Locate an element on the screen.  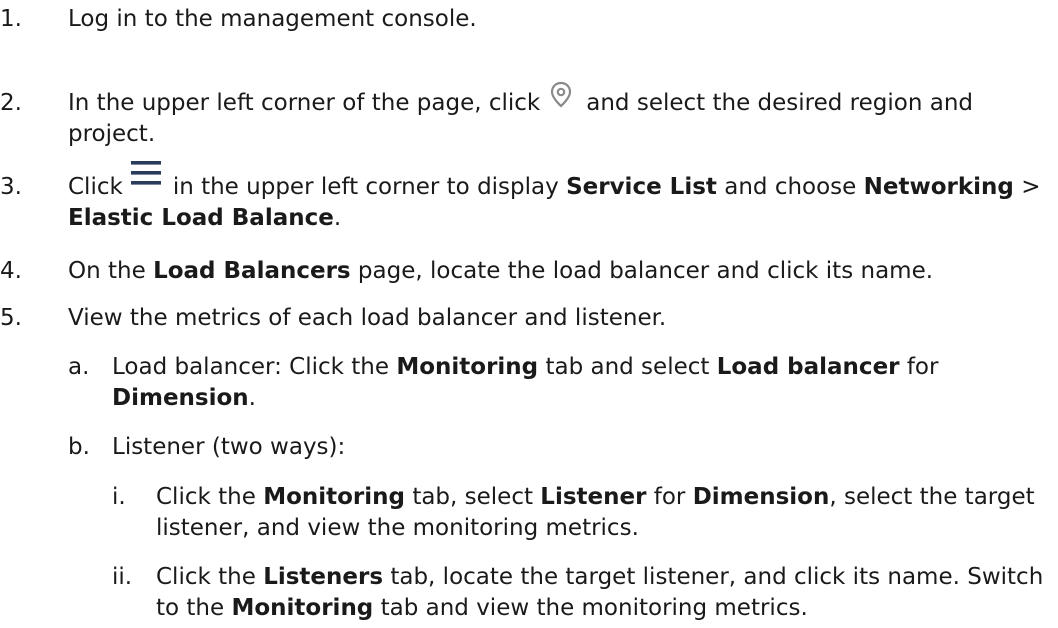
location-pin-icon is located at coordinates (561, 95).